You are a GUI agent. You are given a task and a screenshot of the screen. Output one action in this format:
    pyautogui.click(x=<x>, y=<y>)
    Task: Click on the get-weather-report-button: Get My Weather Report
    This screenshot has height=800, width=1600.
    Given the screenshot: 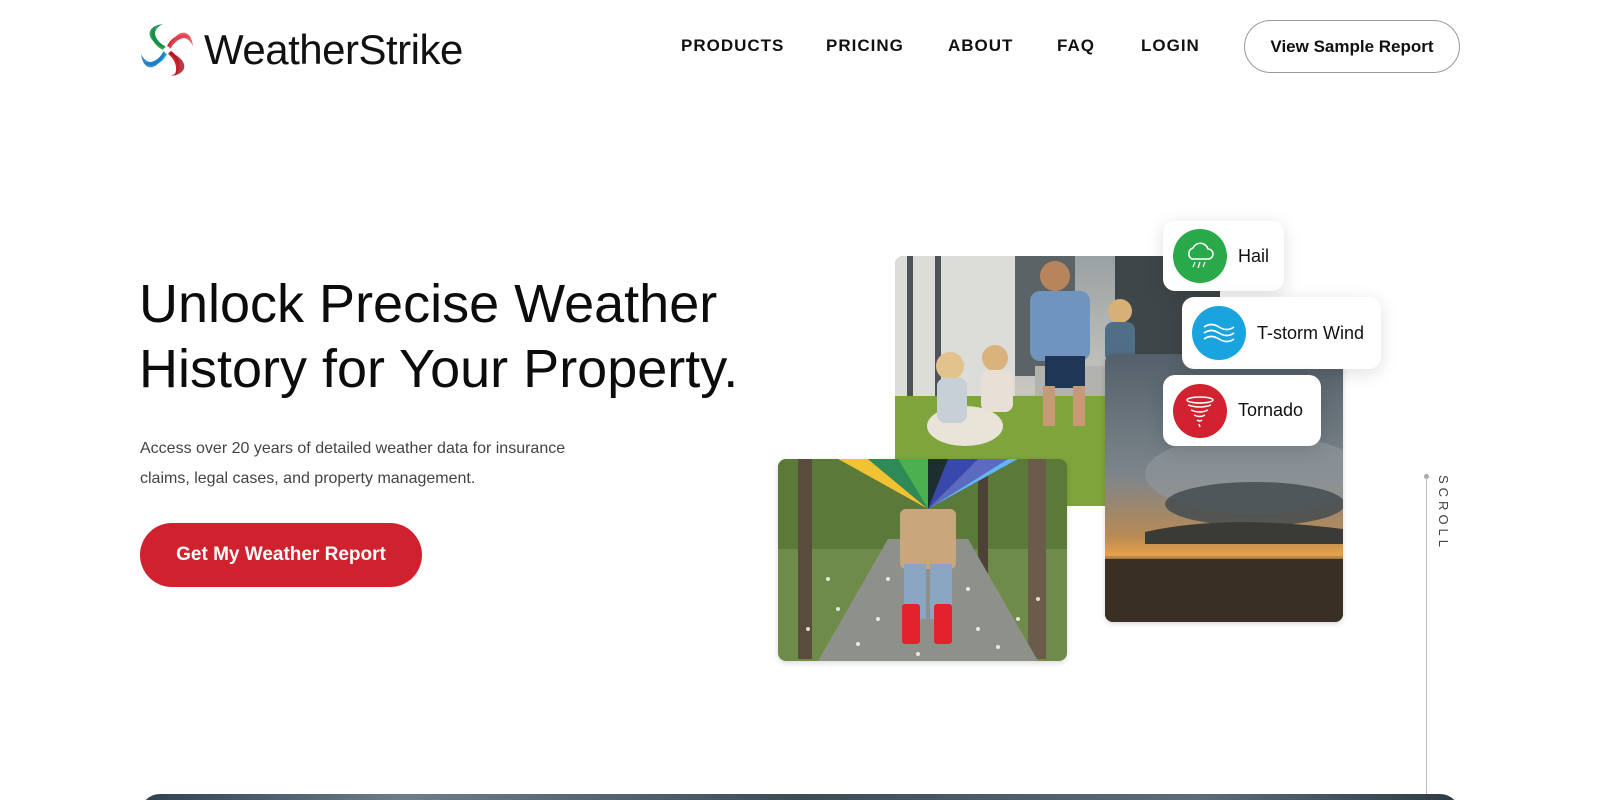 What is the action you would take?
    pyautogui.click(x=281, y=555)
    